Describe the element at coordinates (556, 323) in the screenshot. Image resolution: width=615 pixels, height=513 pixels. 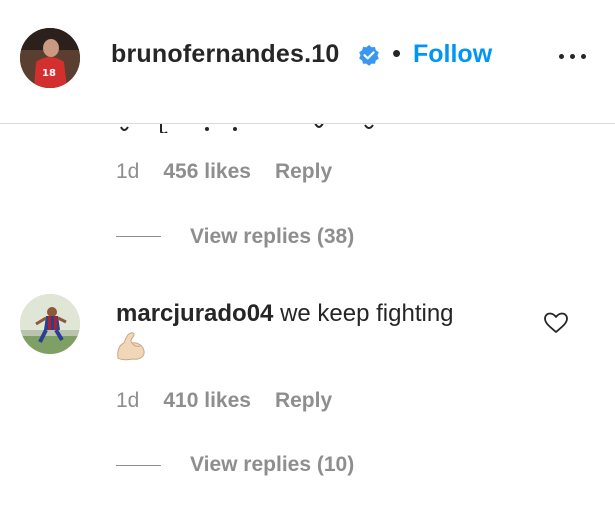
I see `like-heart-icon` at that location.